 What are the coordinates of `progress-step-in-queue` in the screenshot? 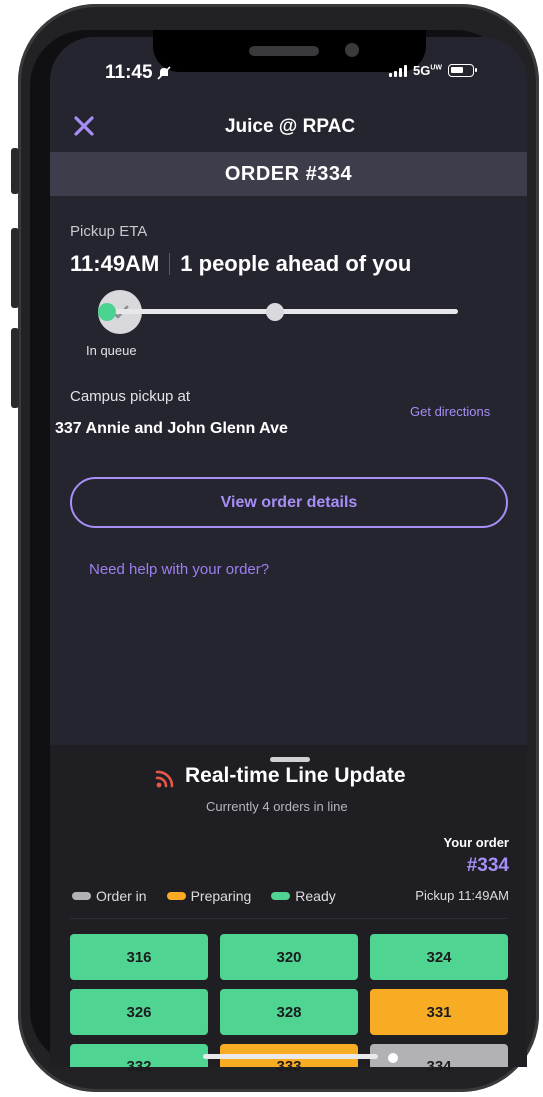 It's located at (107, 312).